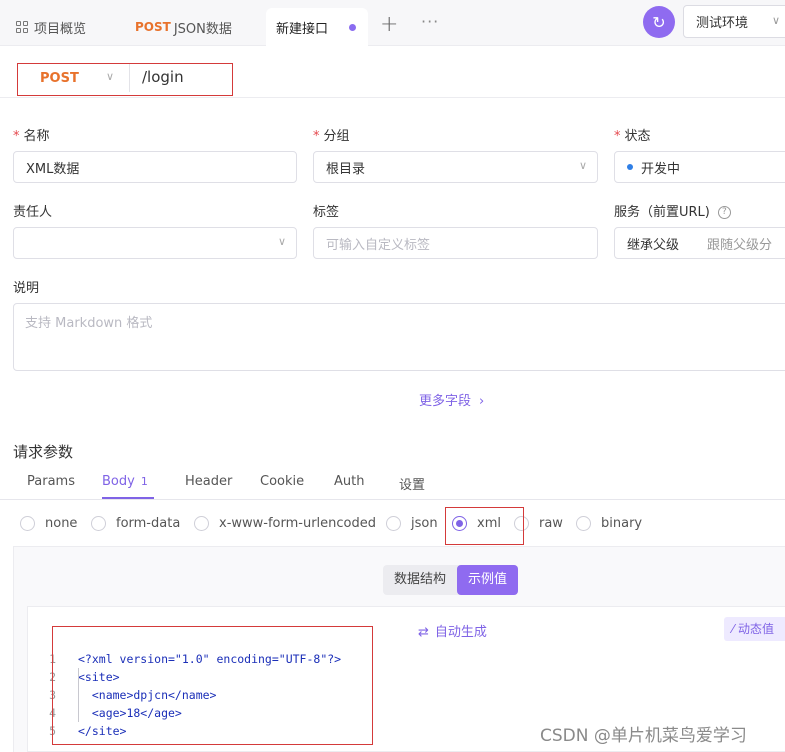 This screenshot has height=752, width=785. What do you see at coordinates (60, 29) in the screenshot?
I see `tab-label: 项目概览` at bounding box center [60, 29].